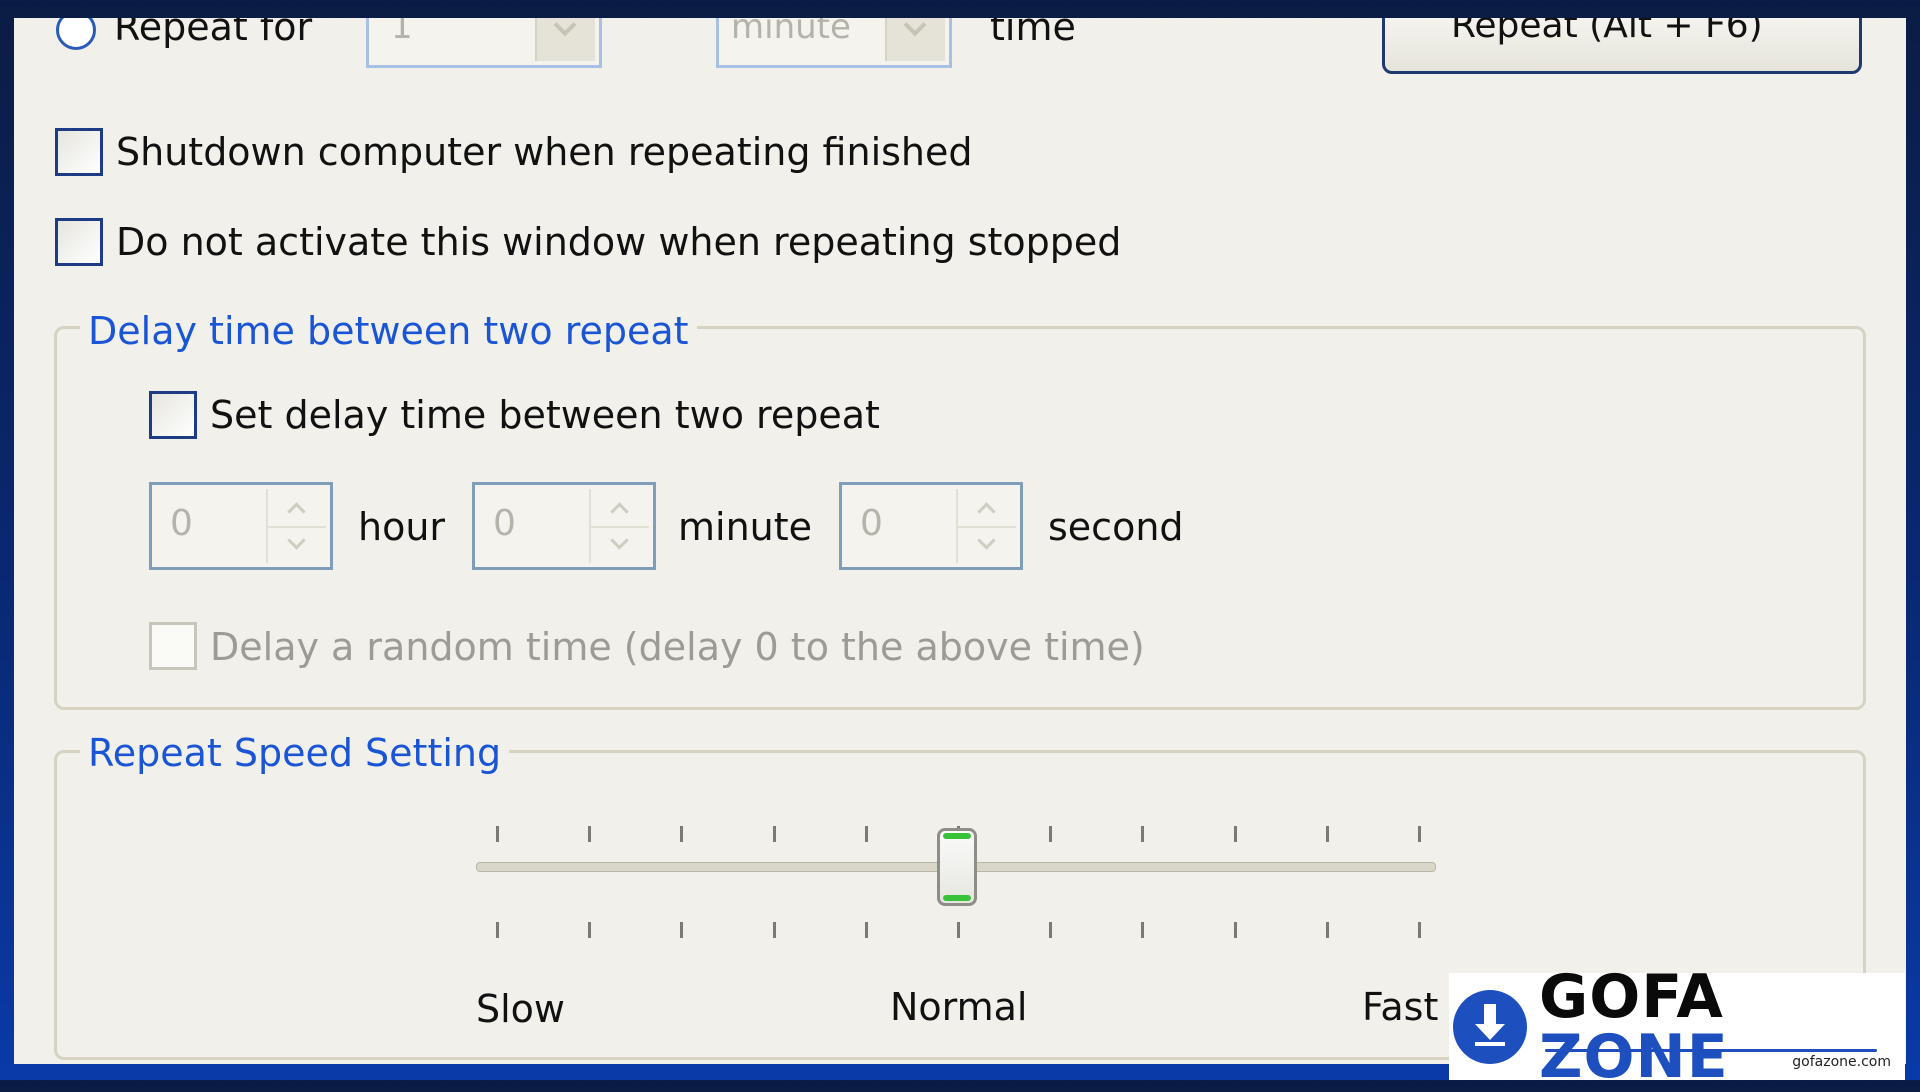 Image resolution: width=1920 pixels, height=1092 pixels. Describe the element at coordinates (1116, 527) in the screenshot. I see `second-label: second` at that location.